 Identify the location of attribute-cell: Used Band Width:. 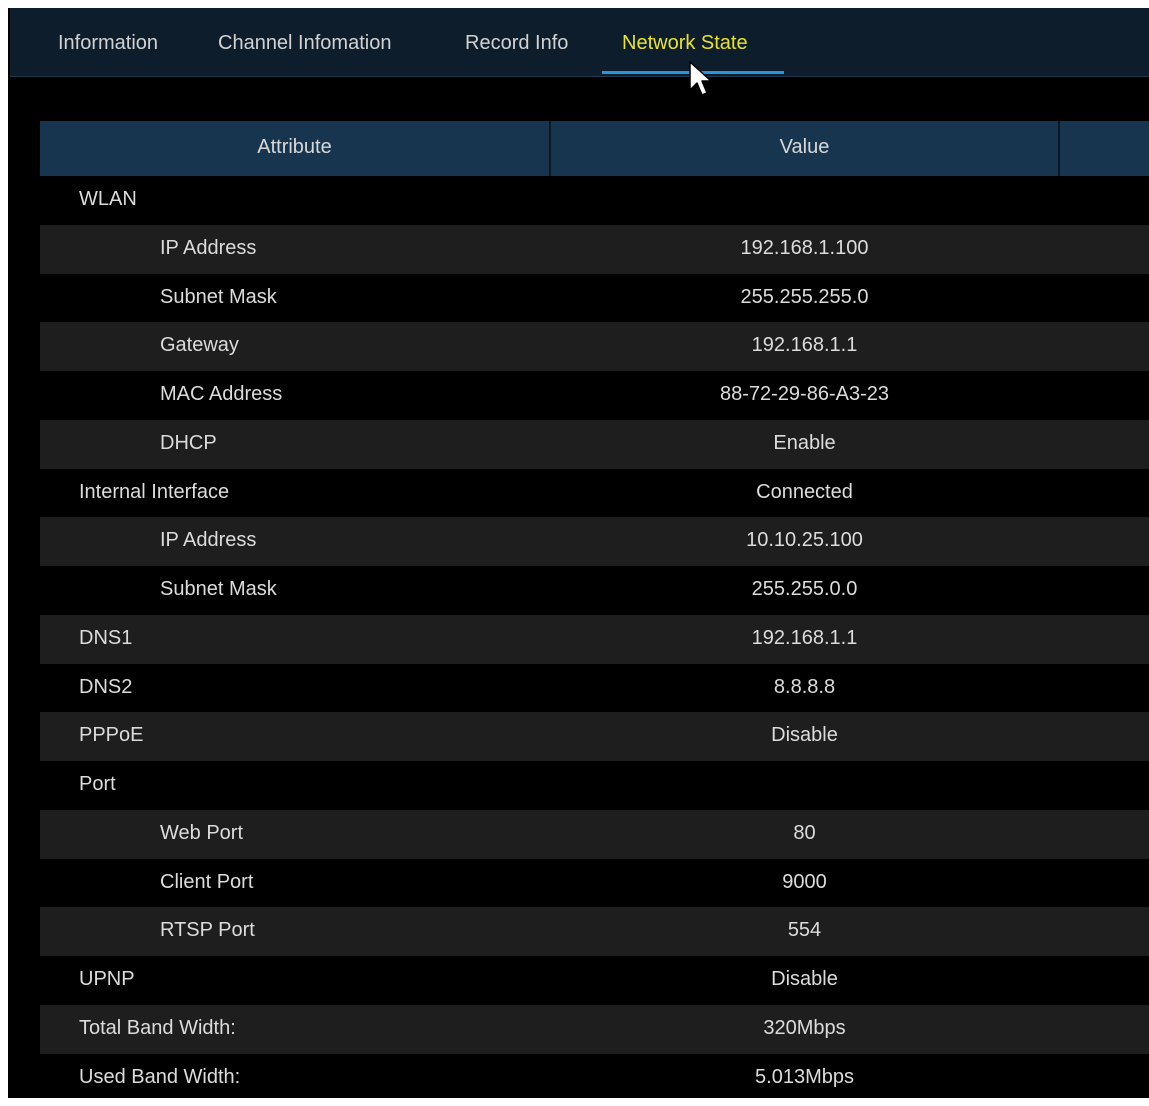
(160, 1076).